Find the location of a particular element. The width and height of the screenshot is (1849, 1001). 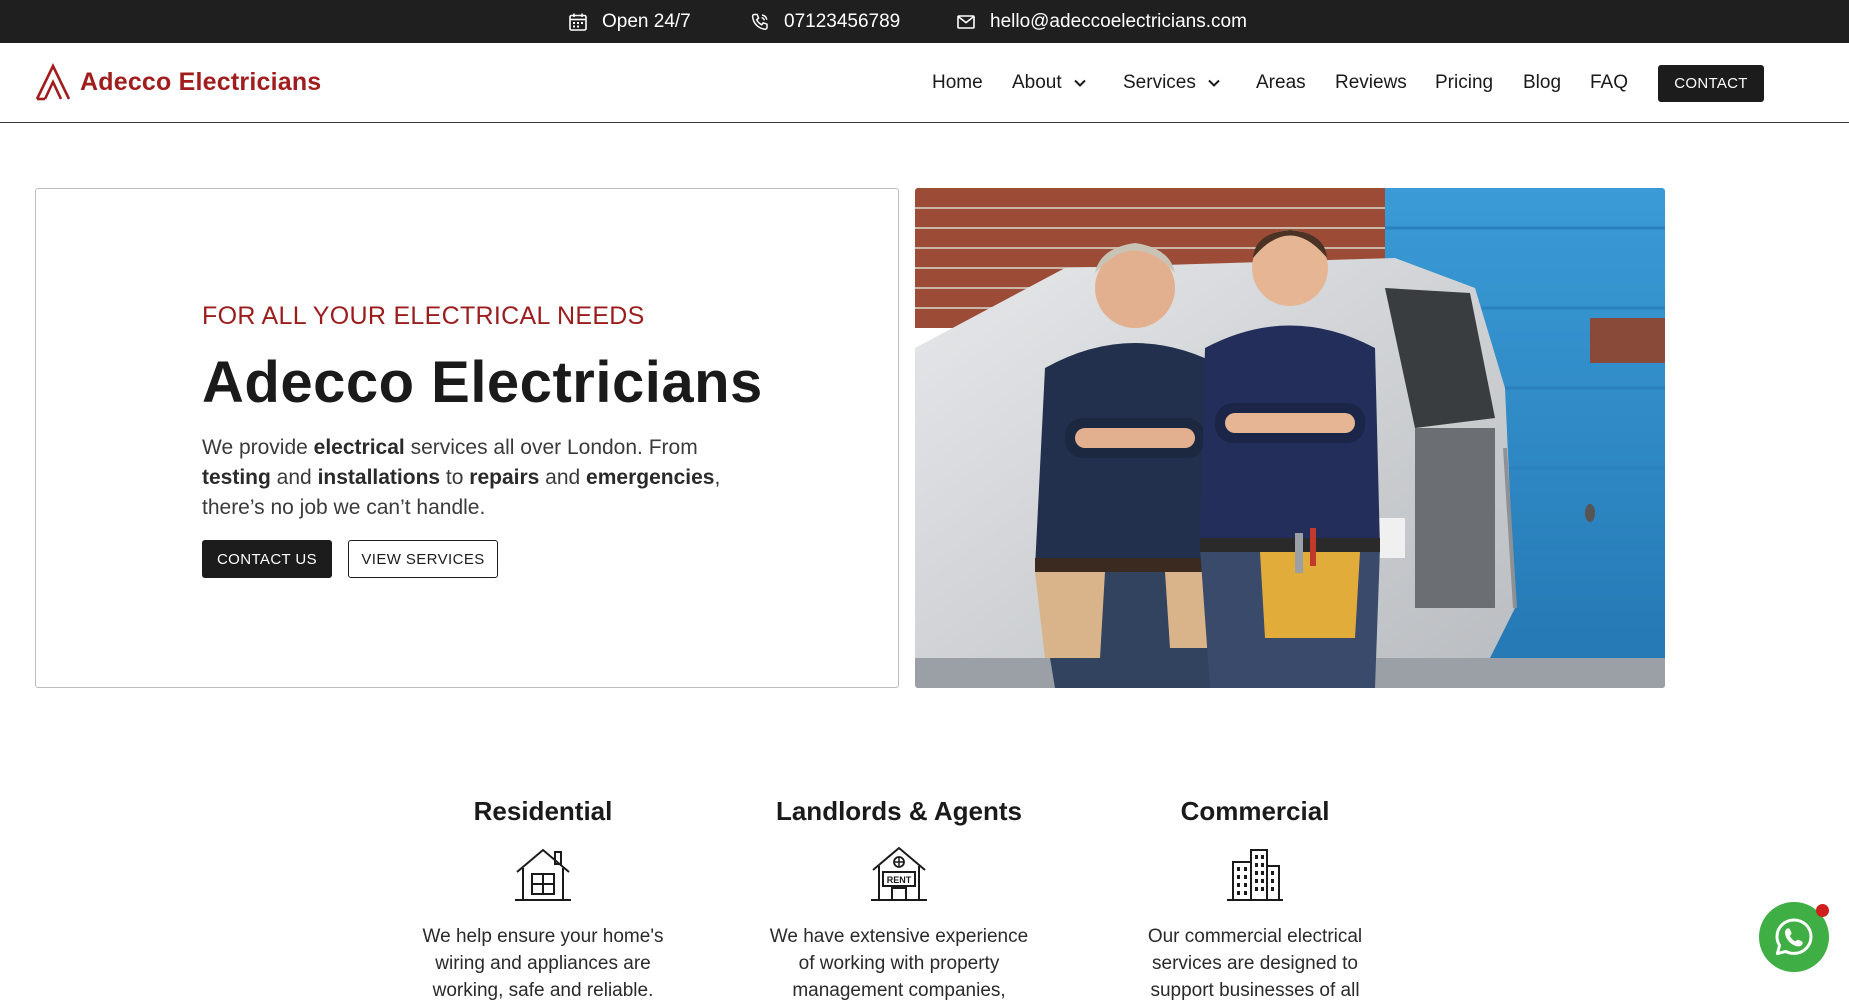

email-link: hello@adeccoelectricians.com is located at coordinates (1101, 21).